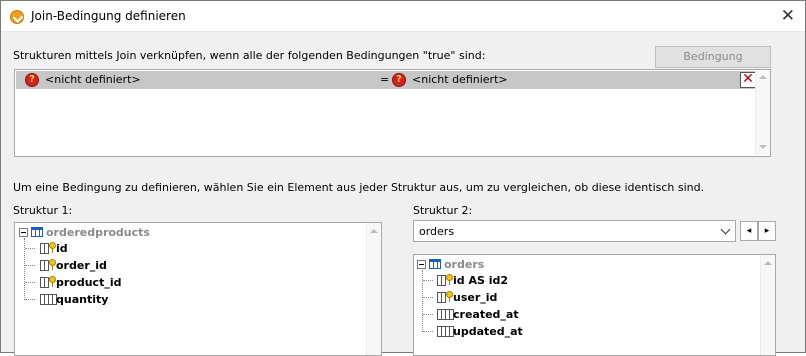 This screenshot has height=356, width=806. Describe the element at coordinates (43, 210) in the screenshot. I see `structure1-label: Struktur 1:` at that location.